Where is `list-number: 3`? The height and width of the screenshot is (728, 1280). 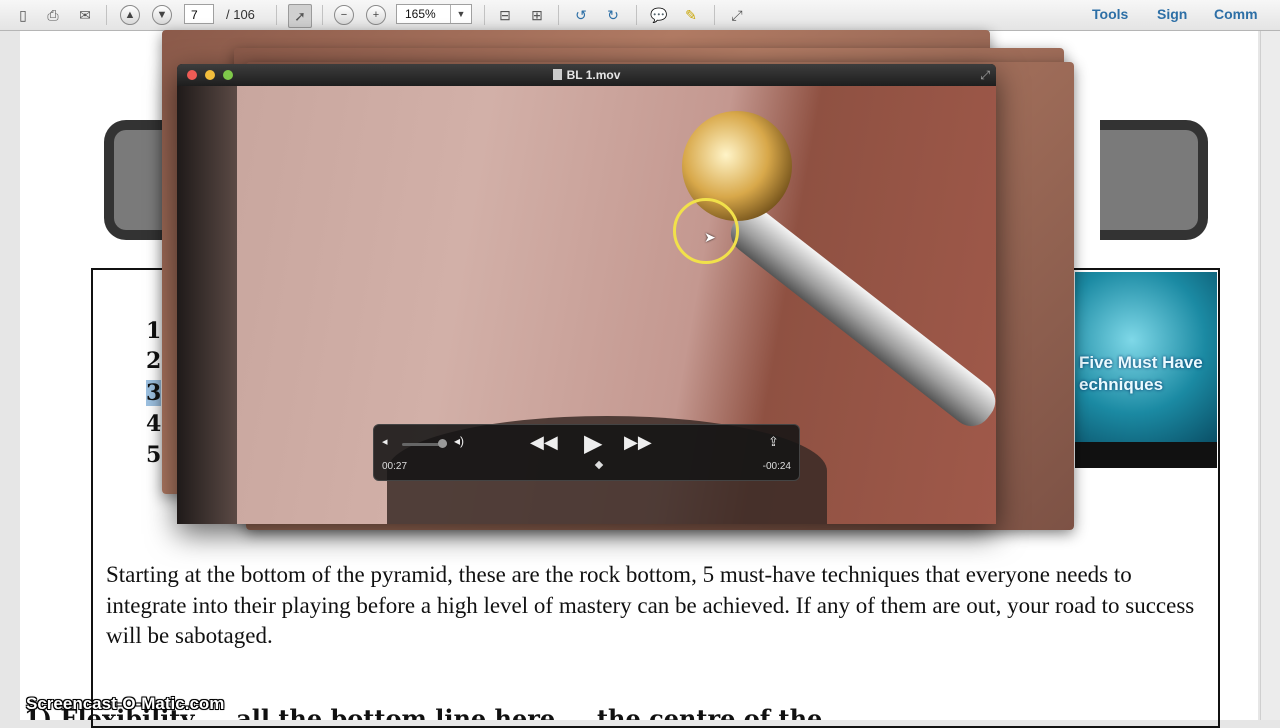 list-number: 3 is located at coordinates (154, 393).